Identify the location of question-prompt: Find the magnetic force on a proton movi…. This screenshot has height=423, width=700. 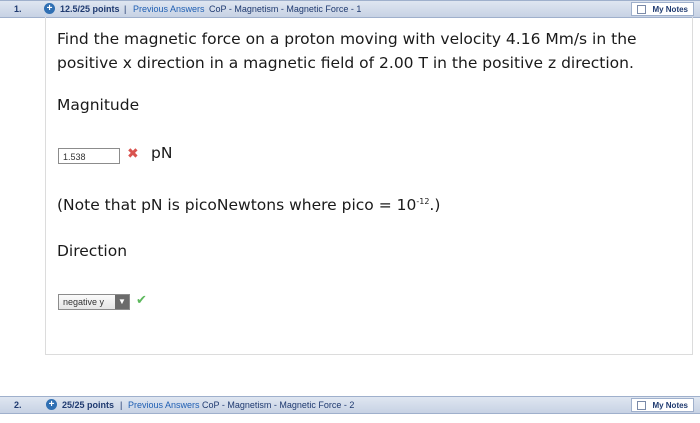
(347, 51).